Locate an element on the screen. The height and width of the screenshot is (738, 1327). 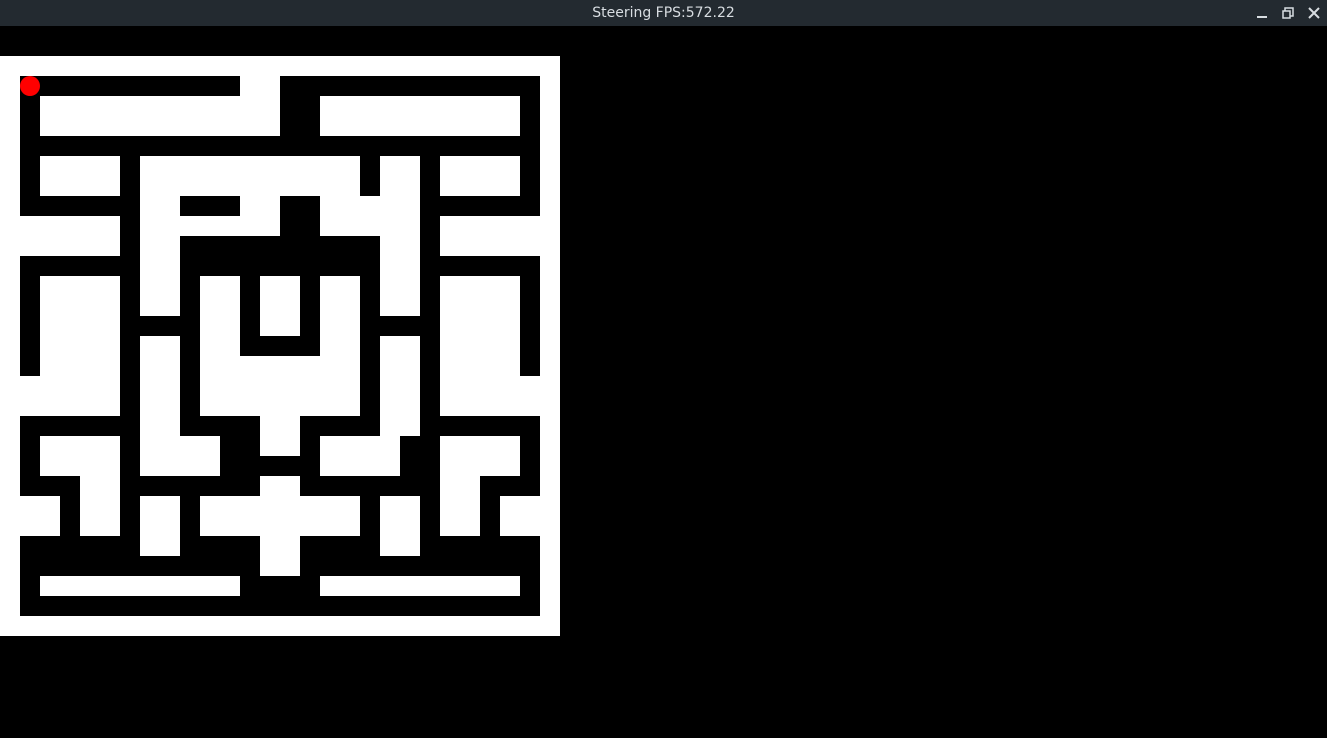
close-icon is located at coordinates (1314, 13).